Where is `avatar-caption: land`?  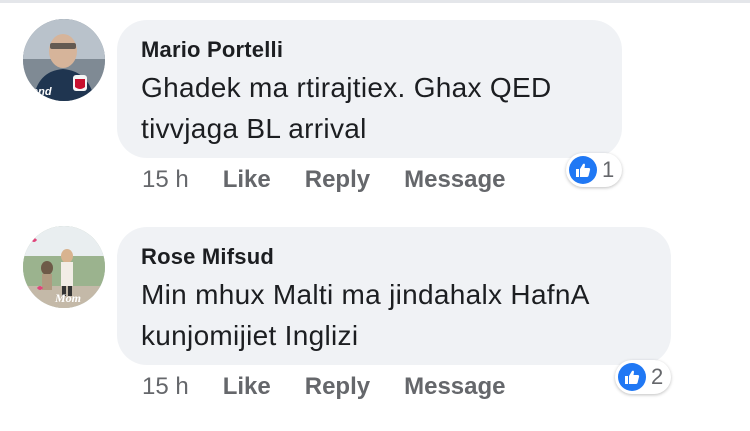
avatar-caption: land is located at coordinates (40, 92).